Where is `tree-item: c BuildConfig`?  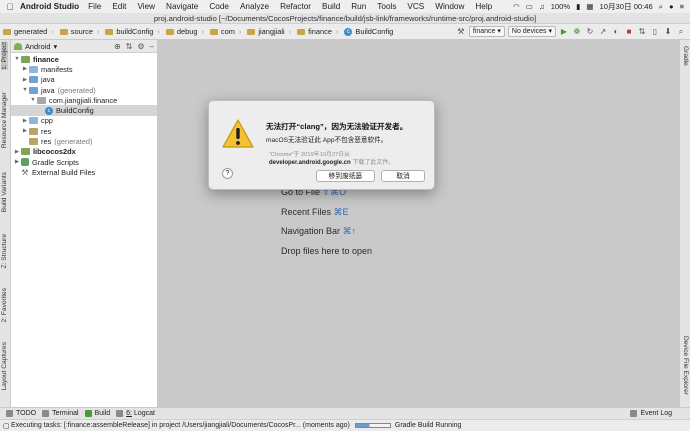 tree-item: c BuildConfig is located at coordinates (84, 110).